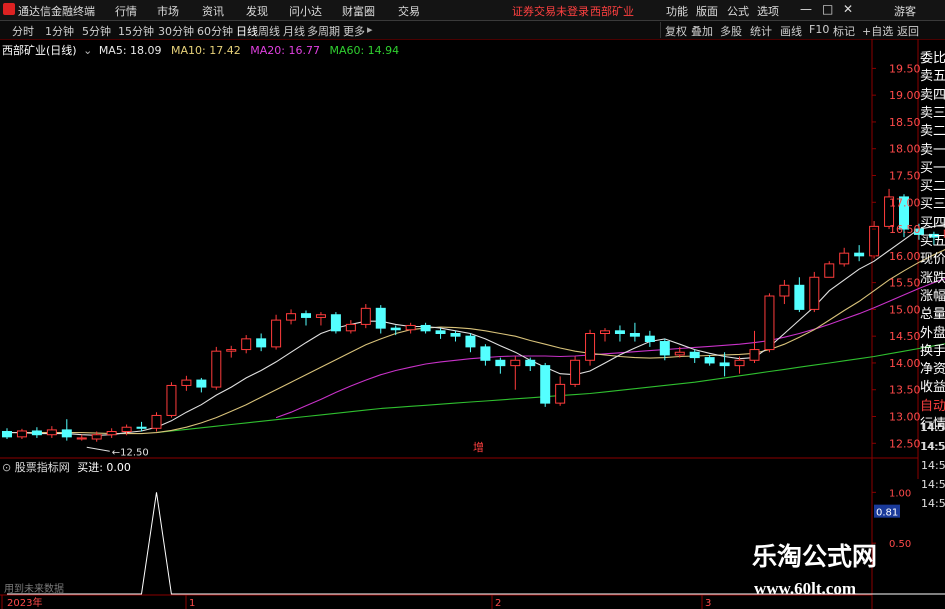 This screenshot has height=609, width=945. Describe the element at coordinates (354, 31) in the screenshot. I see `period-more: 更多` at that location.